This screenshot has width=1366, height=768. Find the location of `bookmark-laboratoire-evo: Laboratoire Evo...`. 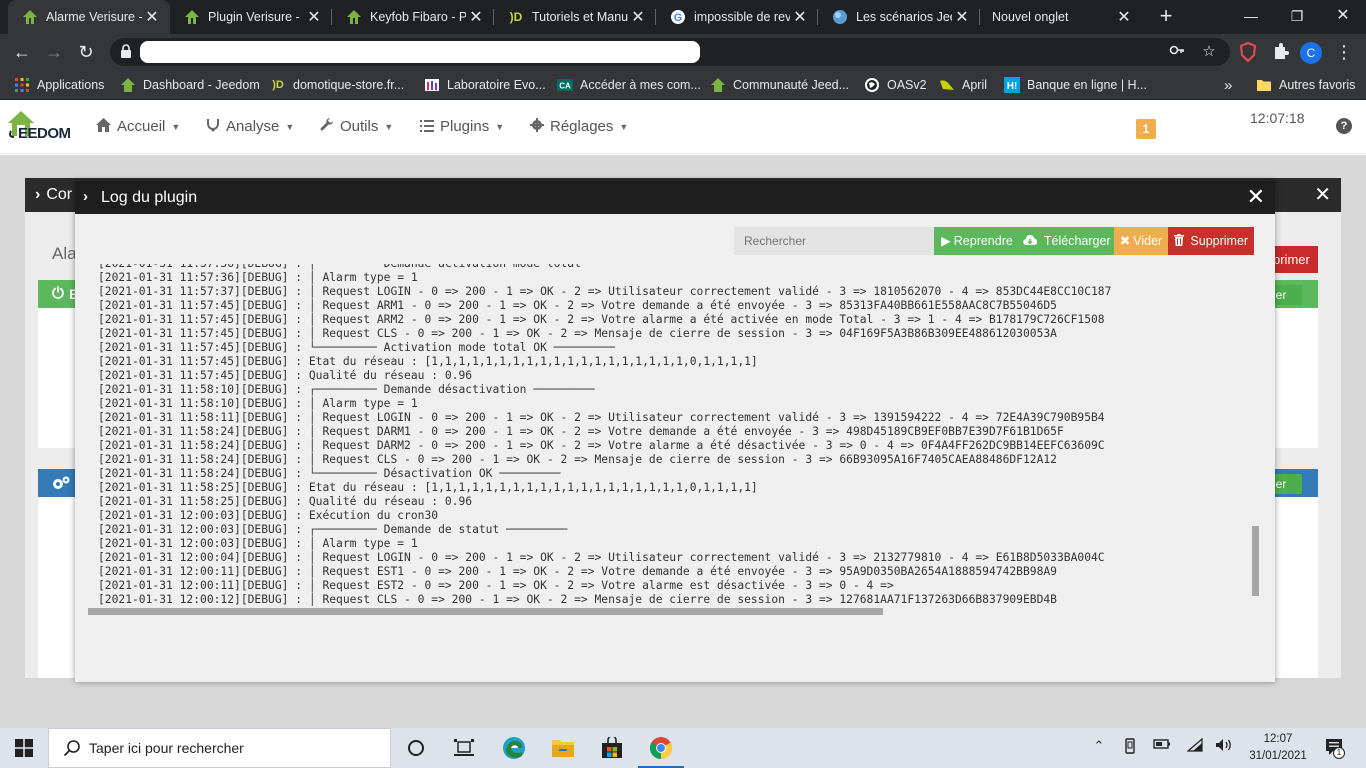

bookmark-laboratoire-evo: Laboratoire Evo... is located at coordinates (485, 85).